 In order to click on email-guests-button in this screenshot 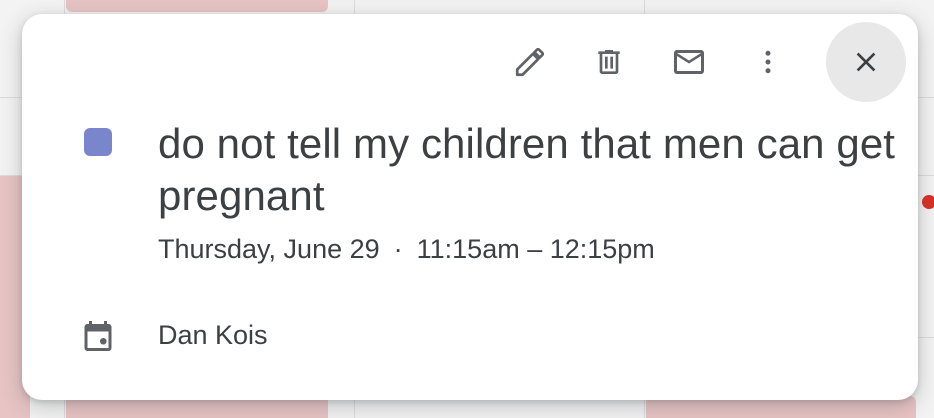, I will do `click(689, 62)`.